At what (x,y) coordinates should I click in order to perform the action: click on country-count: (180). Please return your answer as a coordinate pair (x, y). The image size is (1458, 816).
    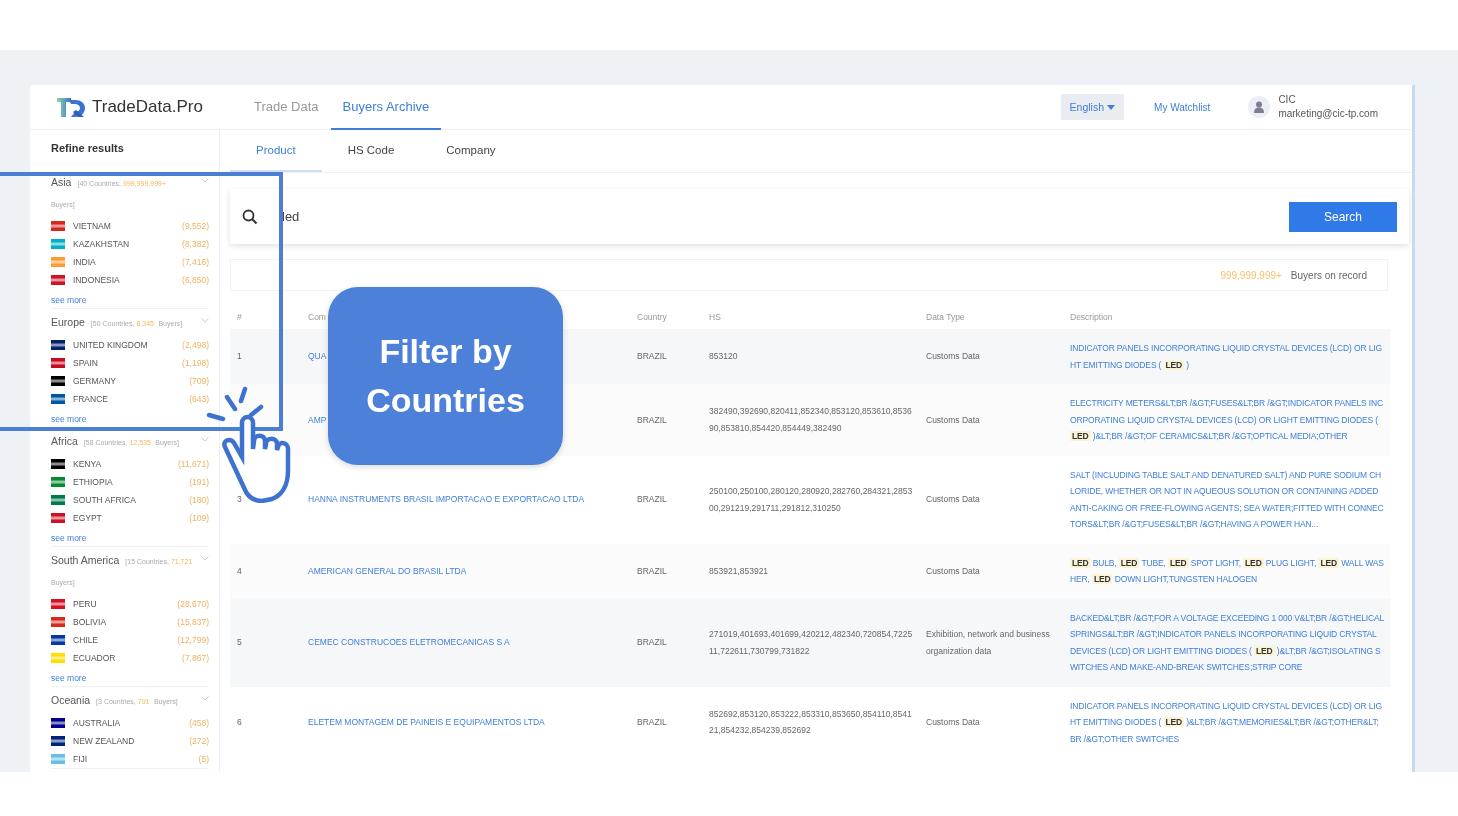
    Looking at the image, I should click on (199, 500).